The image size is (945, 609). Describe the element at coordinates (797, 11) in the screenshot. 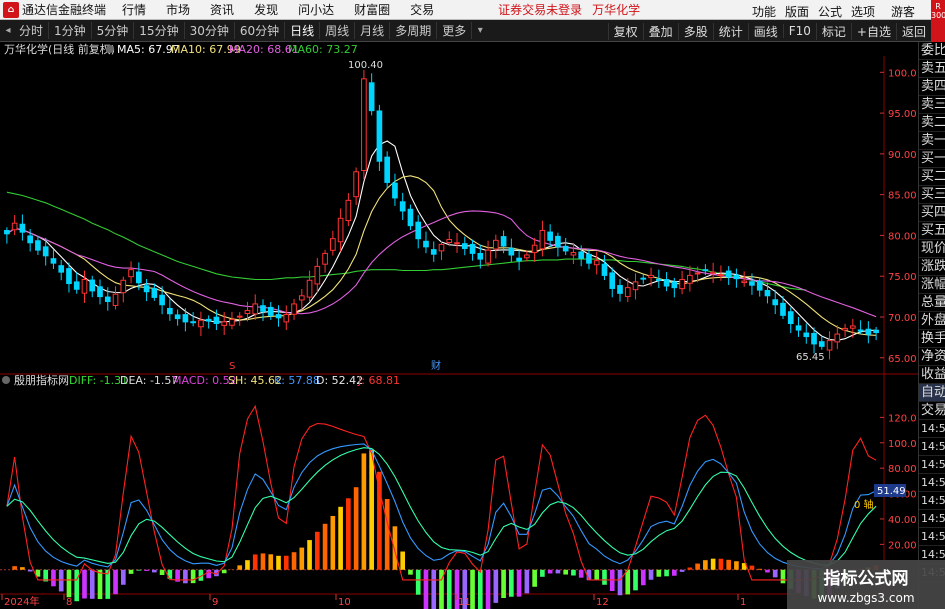

I see `menu-item-banmian: 版面` at that location.